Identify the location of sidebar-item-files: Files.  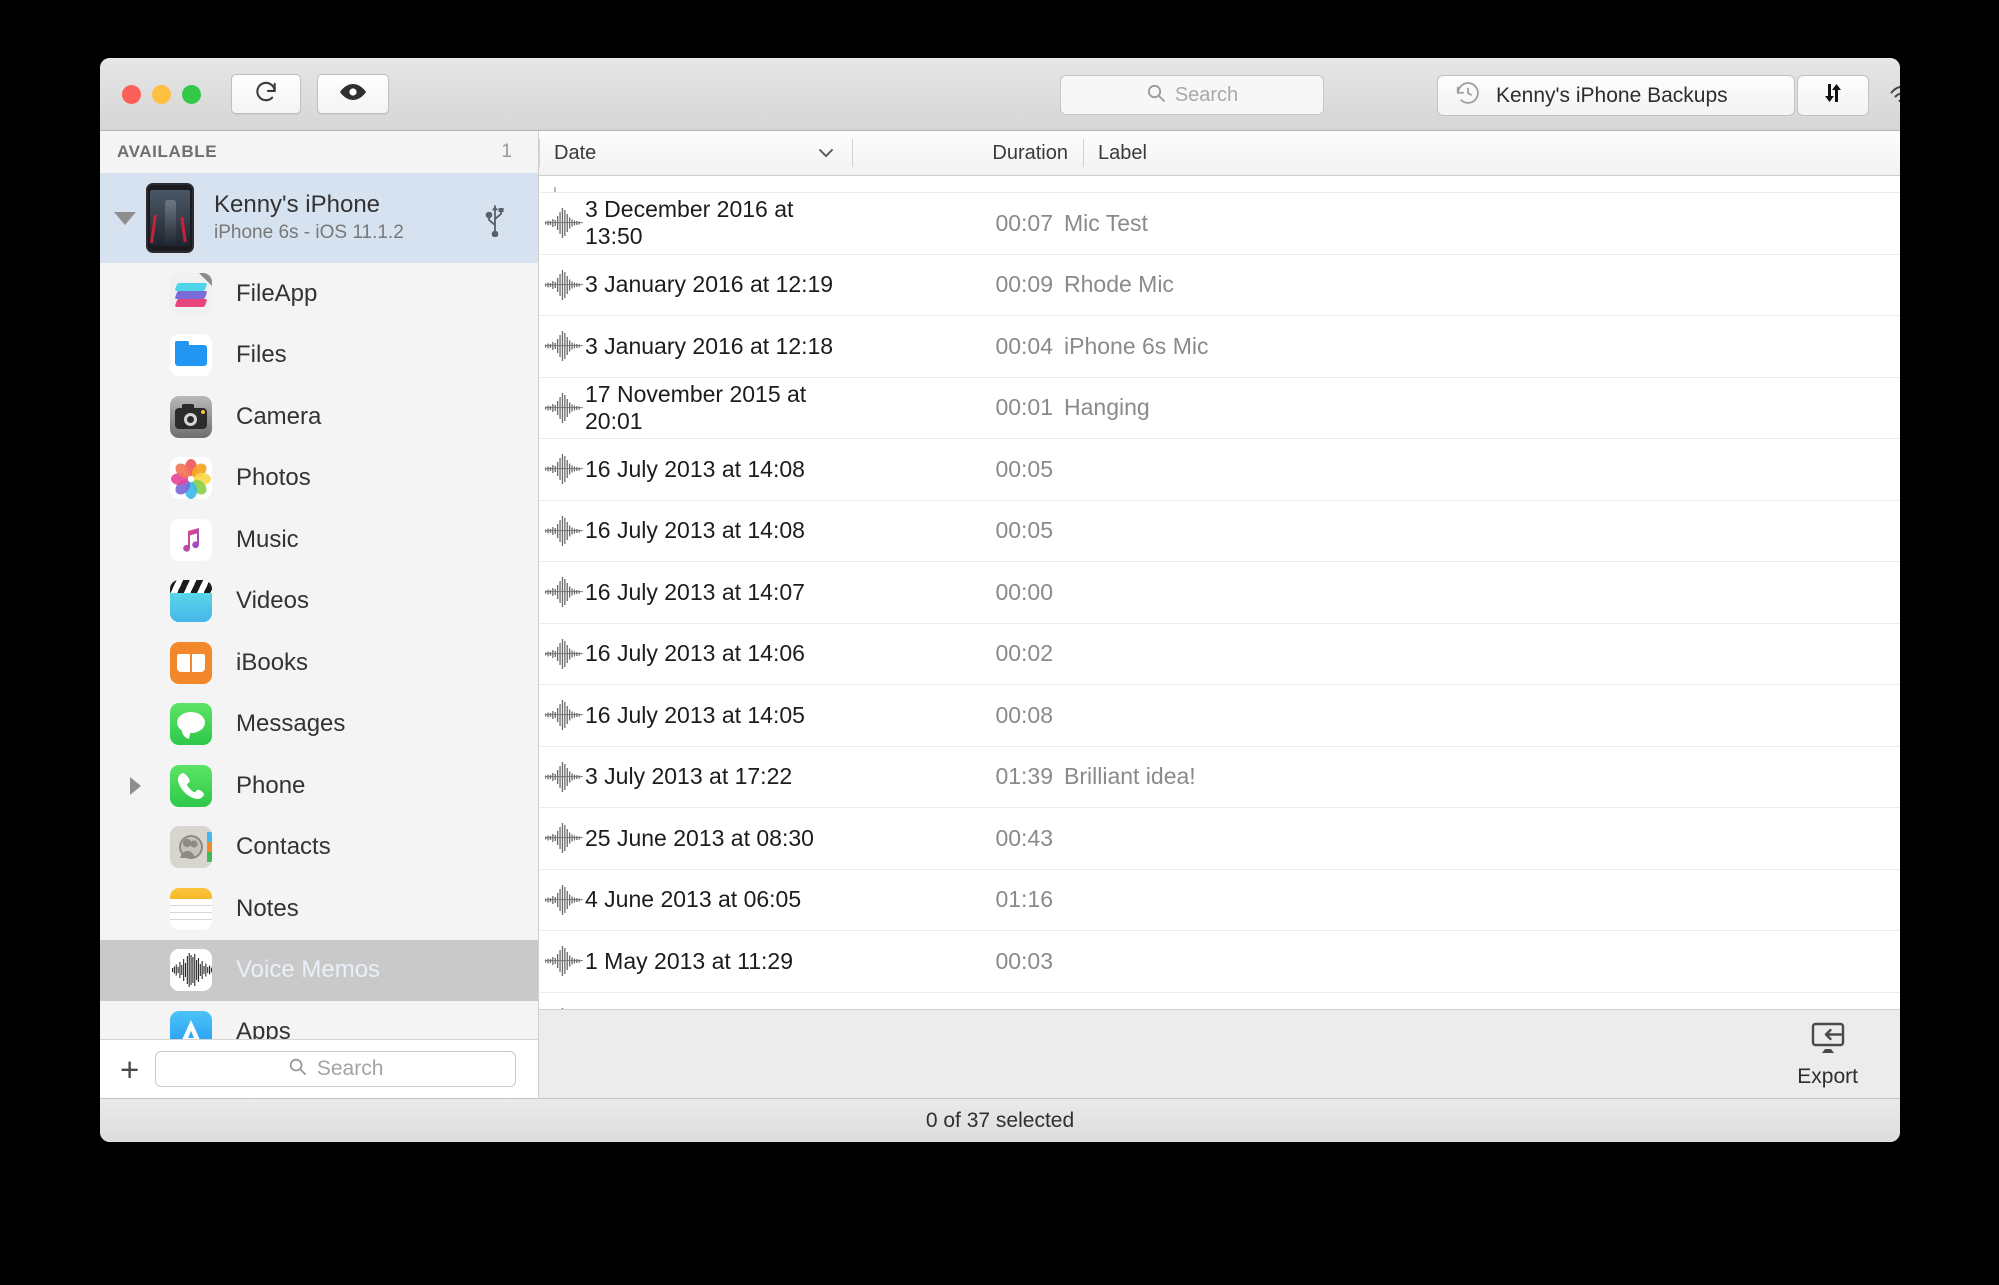
(319, 356).